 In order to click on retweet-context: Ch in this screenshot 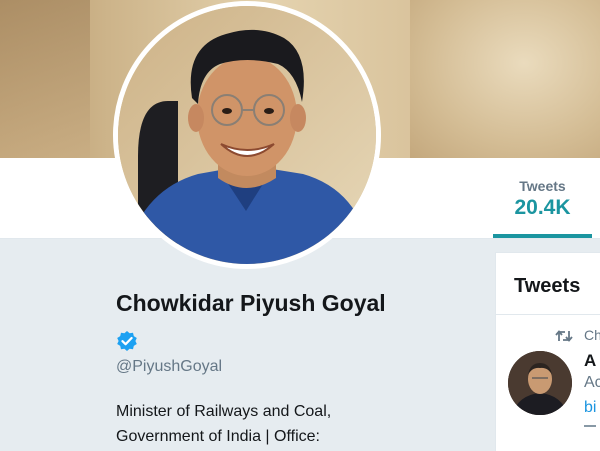, I will do `click(592, 335)`.